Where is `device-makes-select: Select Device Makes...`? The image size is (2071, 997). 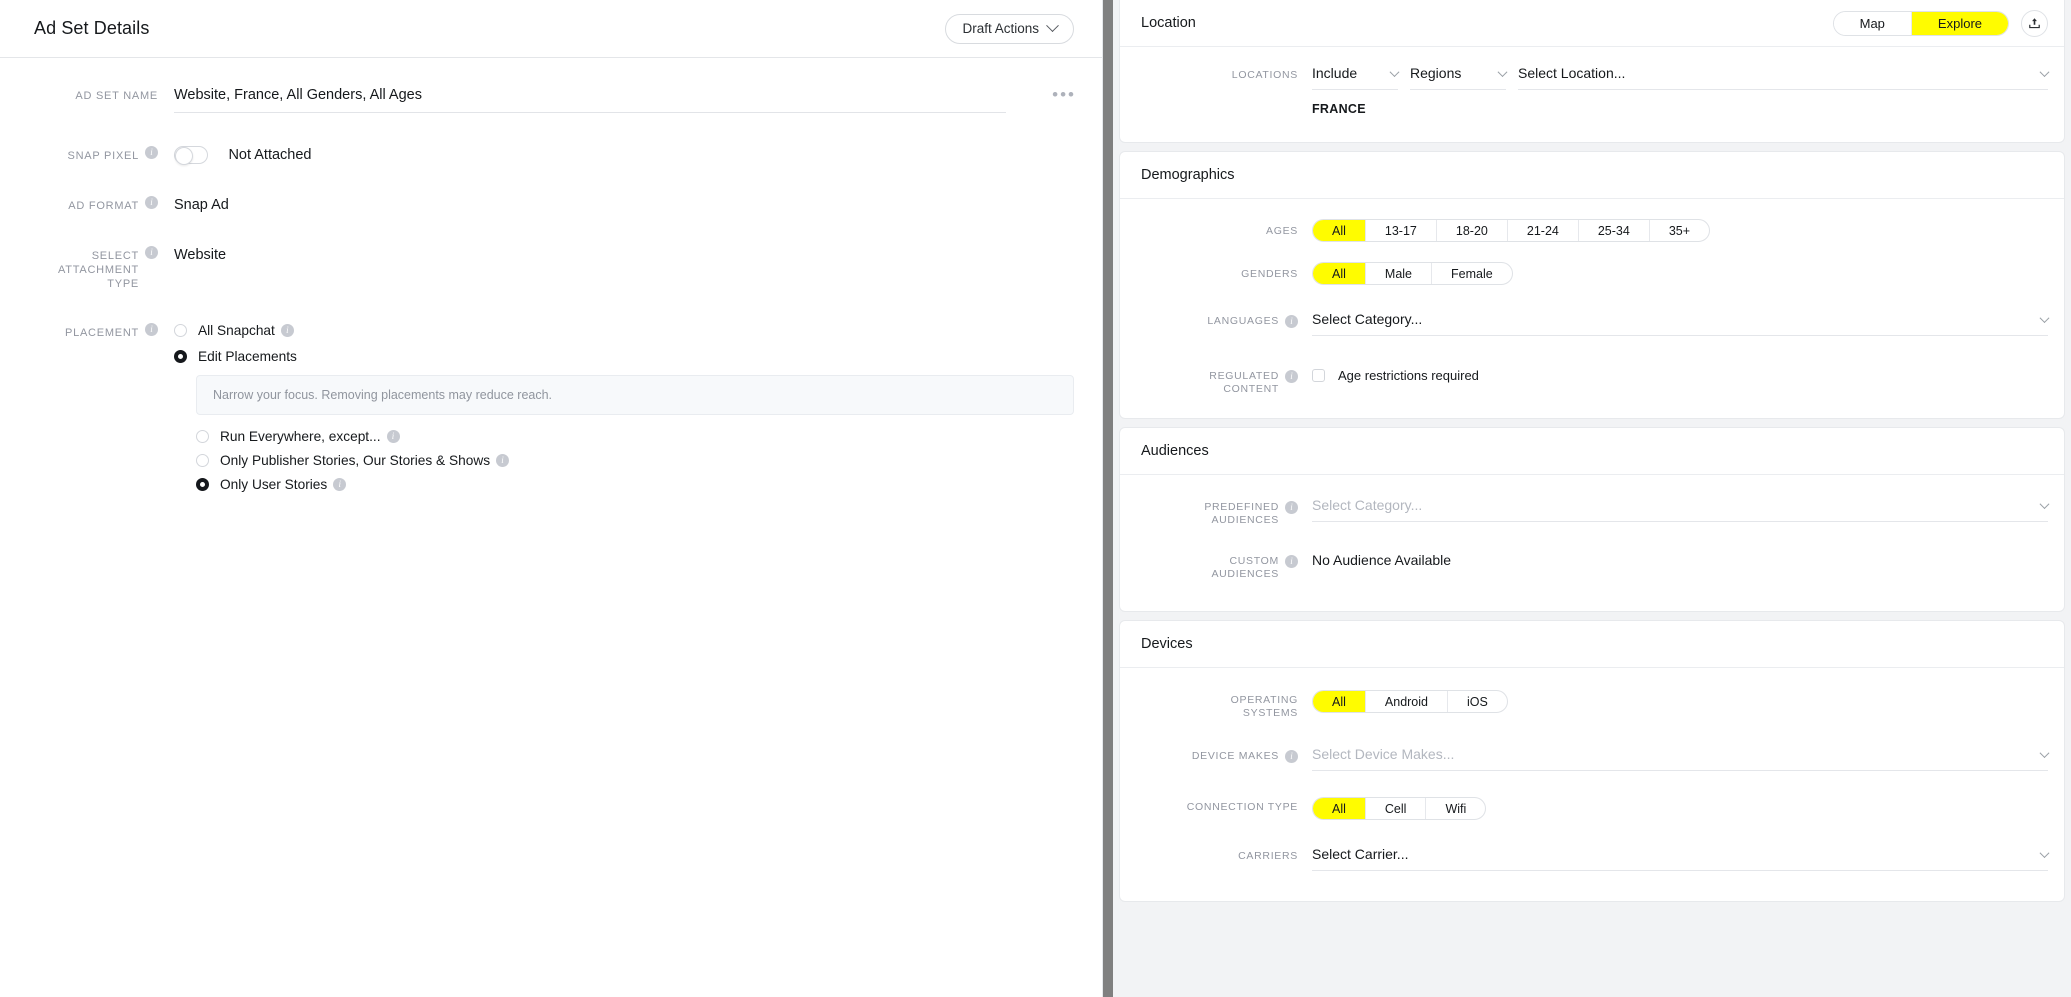 device-makes-select: Select Device Makes... is located at coordinates (1681, 758).